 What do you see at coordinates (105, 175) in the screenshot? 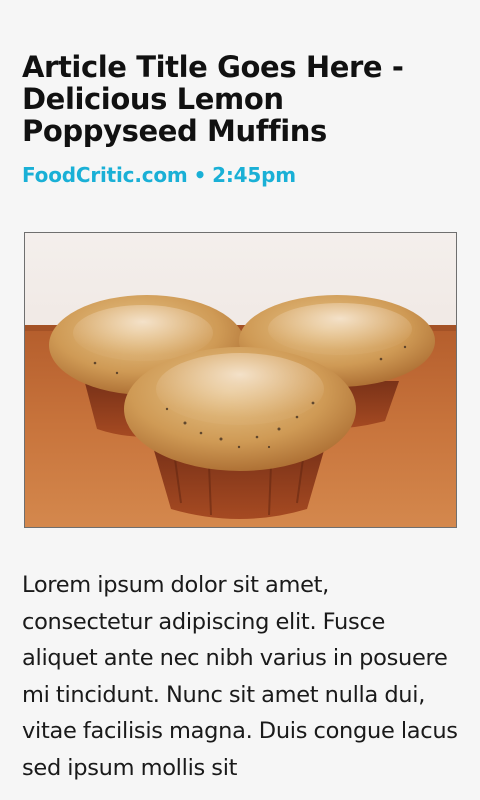
I see `source-link: FoodCritic.com` at bounding box center [105, 175].